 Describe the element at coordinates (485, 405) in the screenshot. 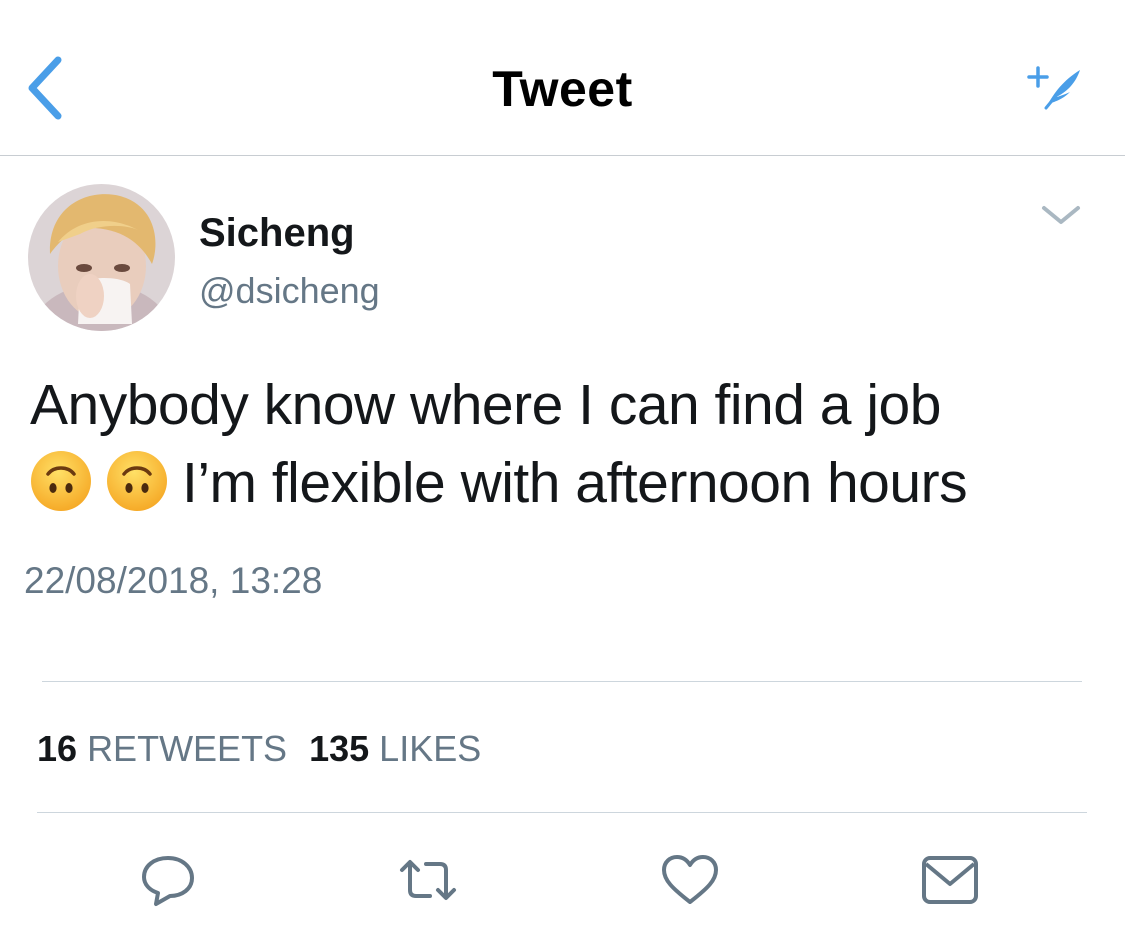

I see `tweet-text-line: Anybody know where I can find a job` at that location.